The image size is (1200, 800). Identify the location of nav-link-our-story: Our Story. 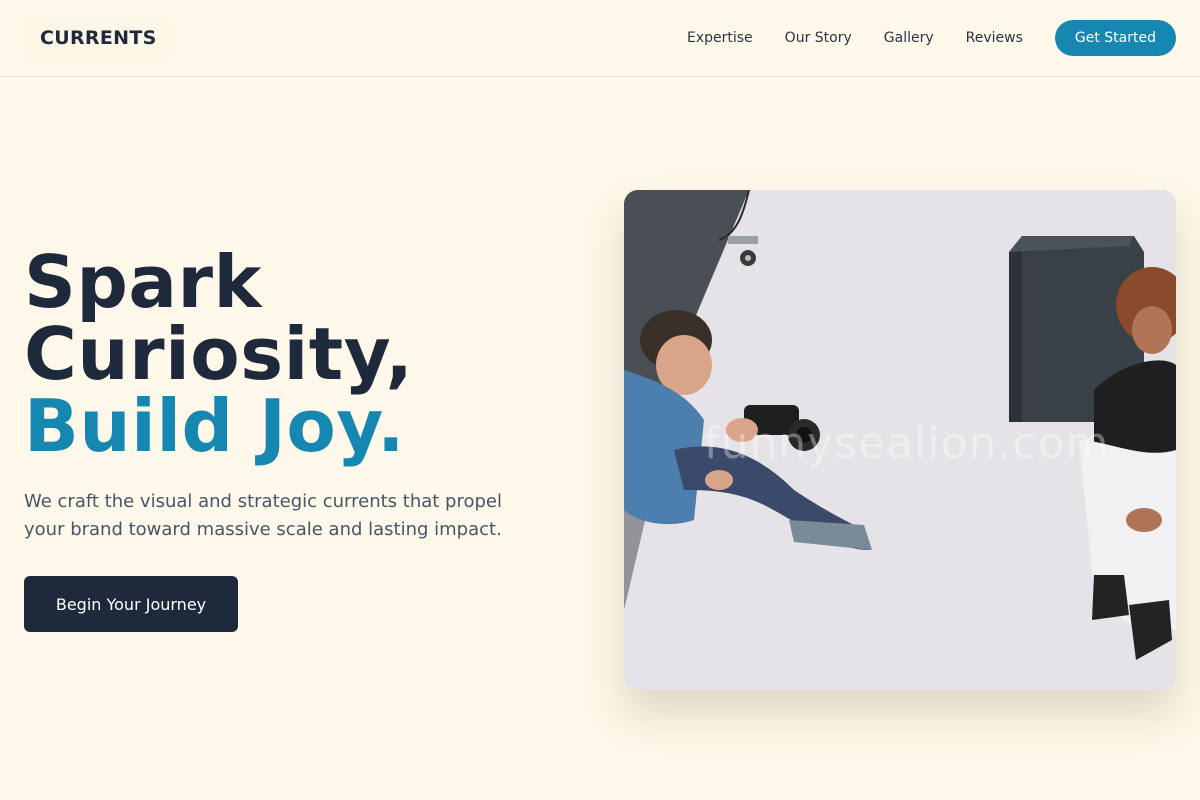
(818, 38).